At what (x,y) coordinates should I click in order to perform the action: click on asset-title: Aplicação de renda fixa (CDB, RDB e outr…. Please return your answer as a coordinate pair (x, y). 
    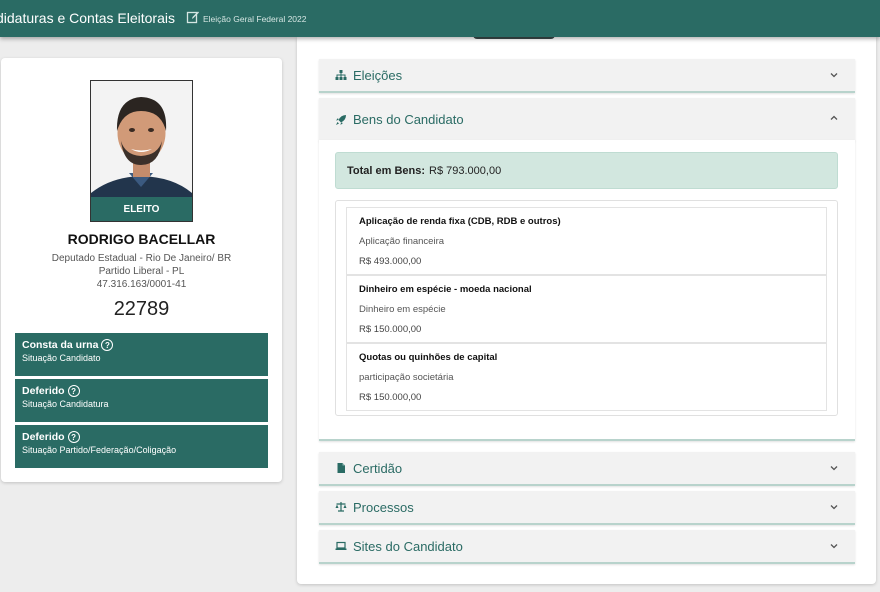
    Looking at the image, I should click on (460, 221).